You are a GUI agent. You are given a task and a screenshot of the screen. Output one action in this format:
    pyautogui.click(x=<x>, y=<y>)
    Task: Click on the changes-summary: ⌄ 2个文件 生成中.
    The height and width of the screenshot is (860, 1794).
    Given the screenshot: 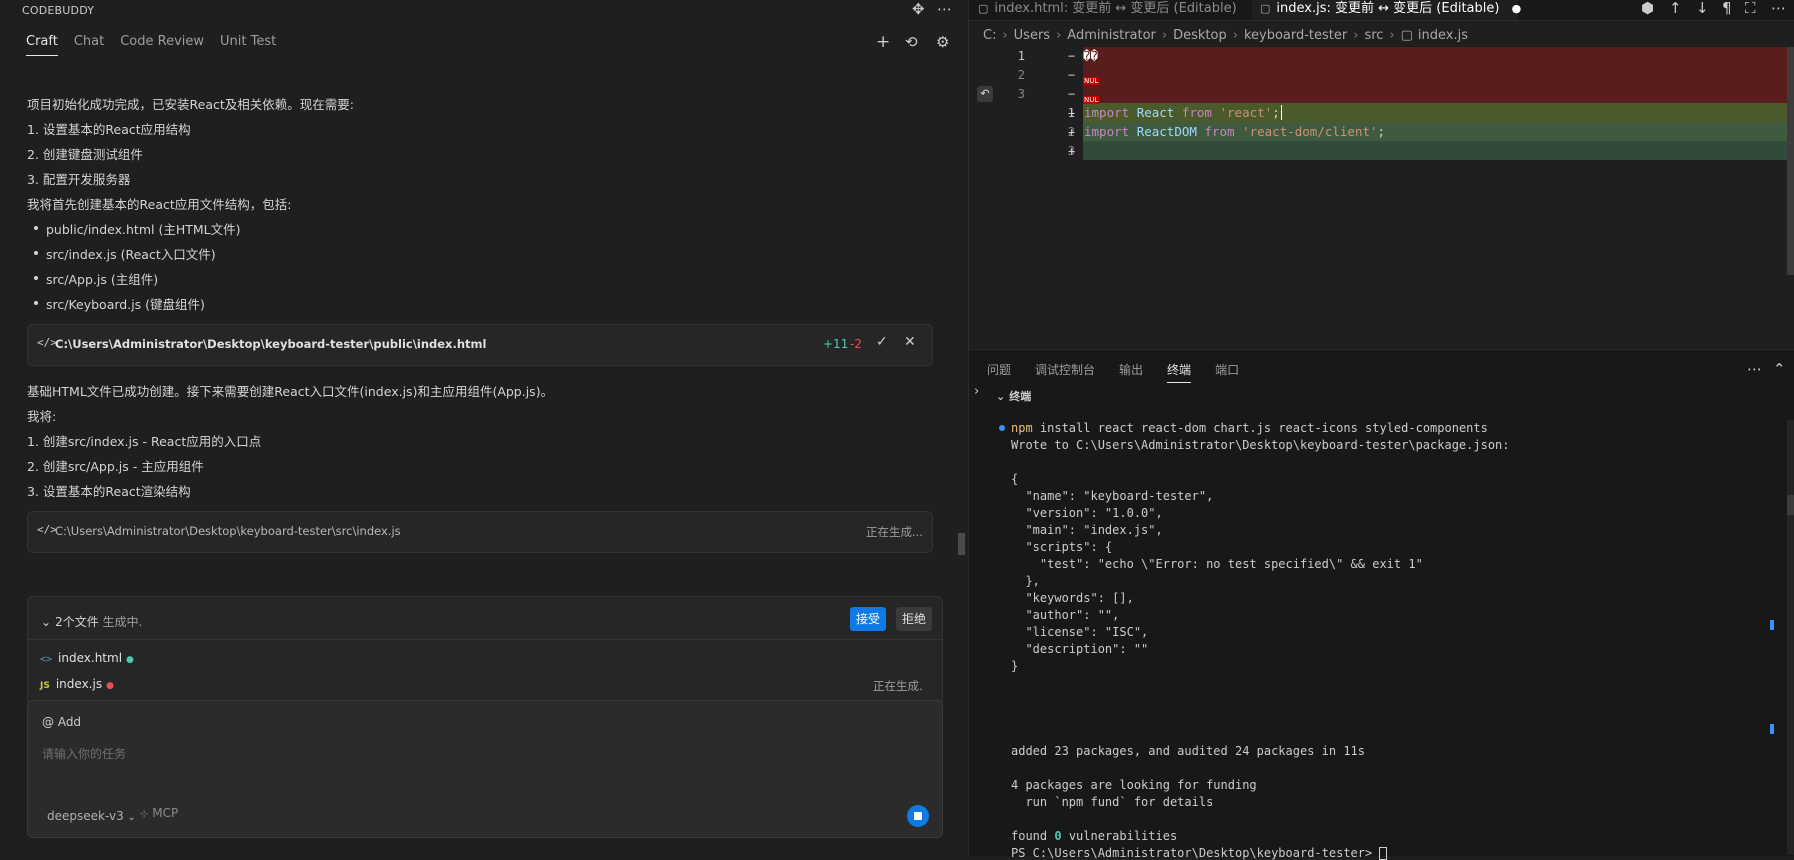 What is the action you would take?
    pyautogui.click(x=91, y=621)
    